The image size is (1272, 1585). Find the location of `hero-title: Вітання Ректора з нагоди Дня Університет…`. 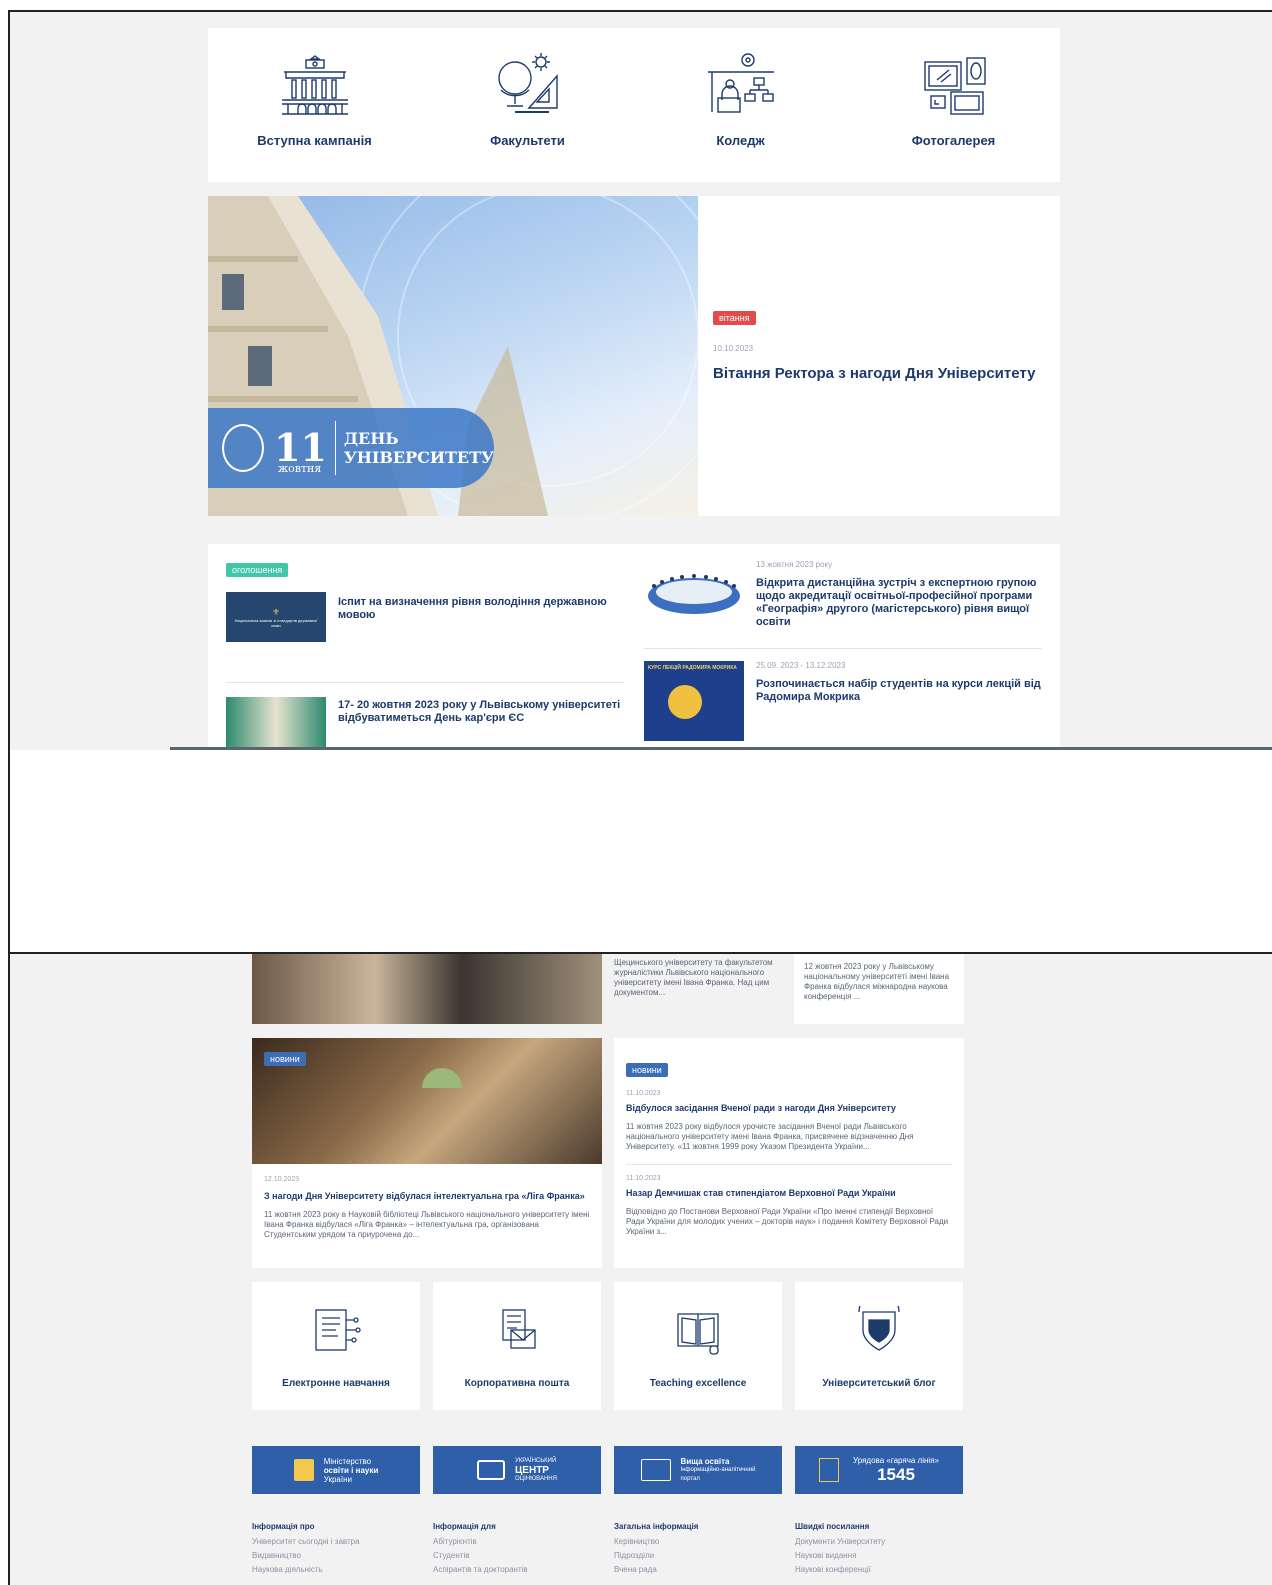

hero-title: Вітання Ректора з нагоди Дня Університет… is located at coordinates (883, 373).